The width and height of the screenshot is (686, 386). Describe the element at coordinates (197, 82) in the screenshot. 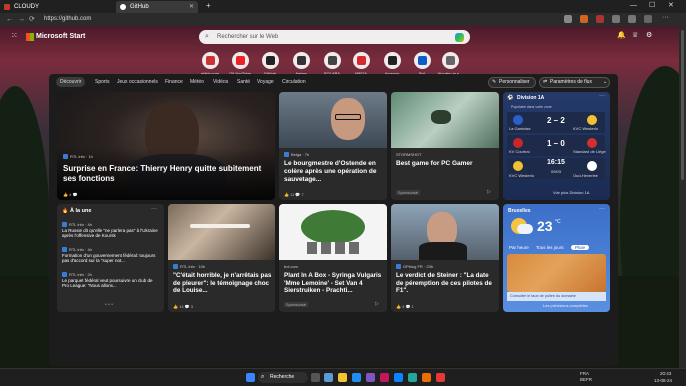

I see `tab-meteo: Météo` at that location.